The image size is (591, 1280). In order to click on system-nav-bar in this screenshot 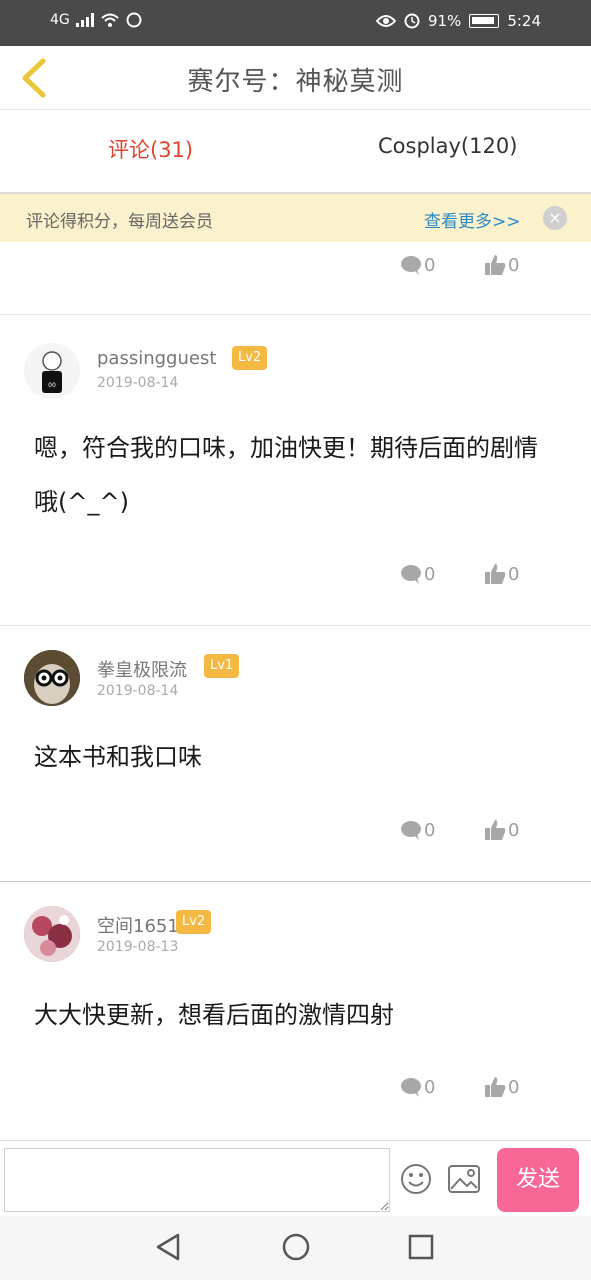, I will do `click(295, 1248)`.